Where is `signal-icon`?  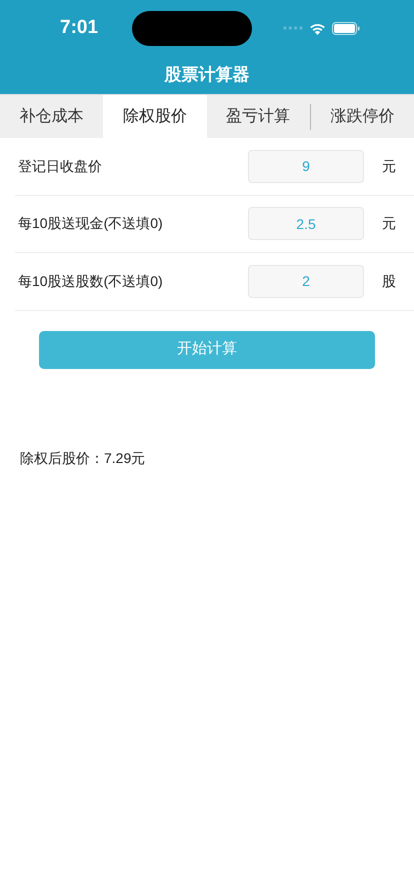
signal-icon is located at coordinates (293, 28).